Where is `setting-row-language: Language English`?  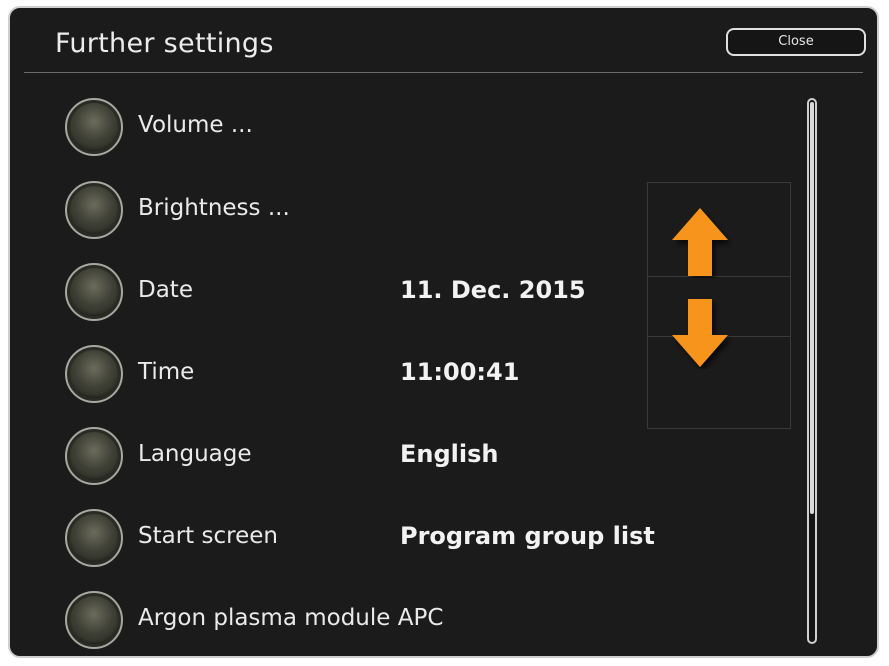 setting-row-language: Language English is located at coordinates (410, 457).